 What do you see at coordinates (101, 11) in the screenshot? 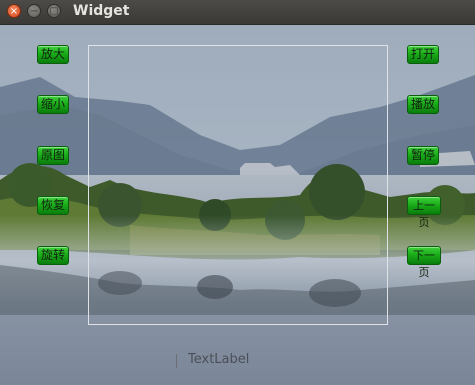
I see `window-title: Widget` at bounding box center [101, 11].